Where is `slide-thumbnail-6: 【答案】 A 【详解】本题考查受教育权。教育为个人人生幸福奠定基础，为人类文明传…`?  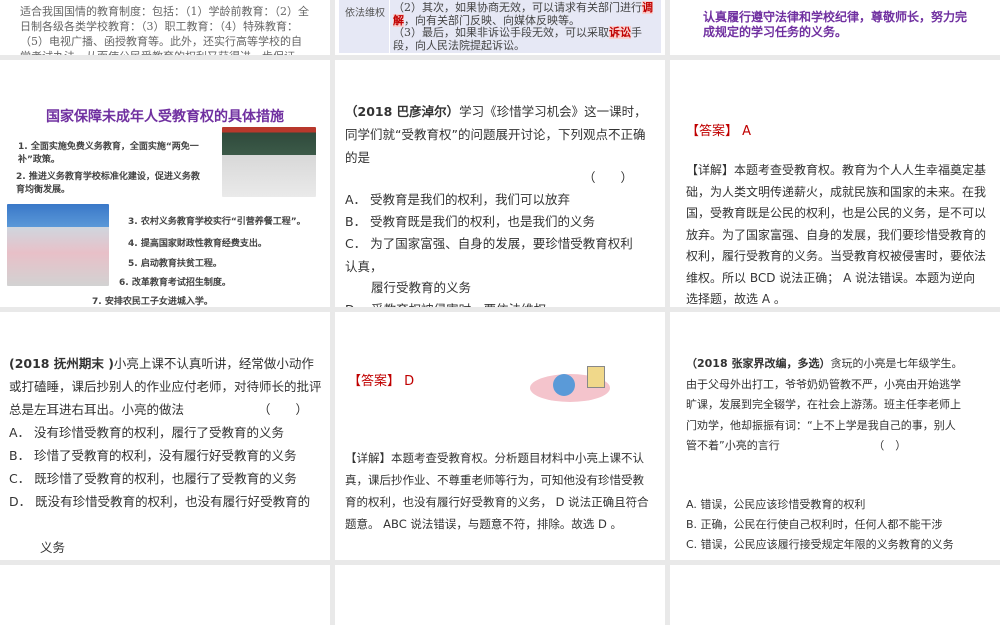 slide-thumbnail-6: 【答案】 A 【详解】本题考查受教育权。教育为个人人生幸福奠定基础，为人类文明传… is located at coordinates (835, 183).